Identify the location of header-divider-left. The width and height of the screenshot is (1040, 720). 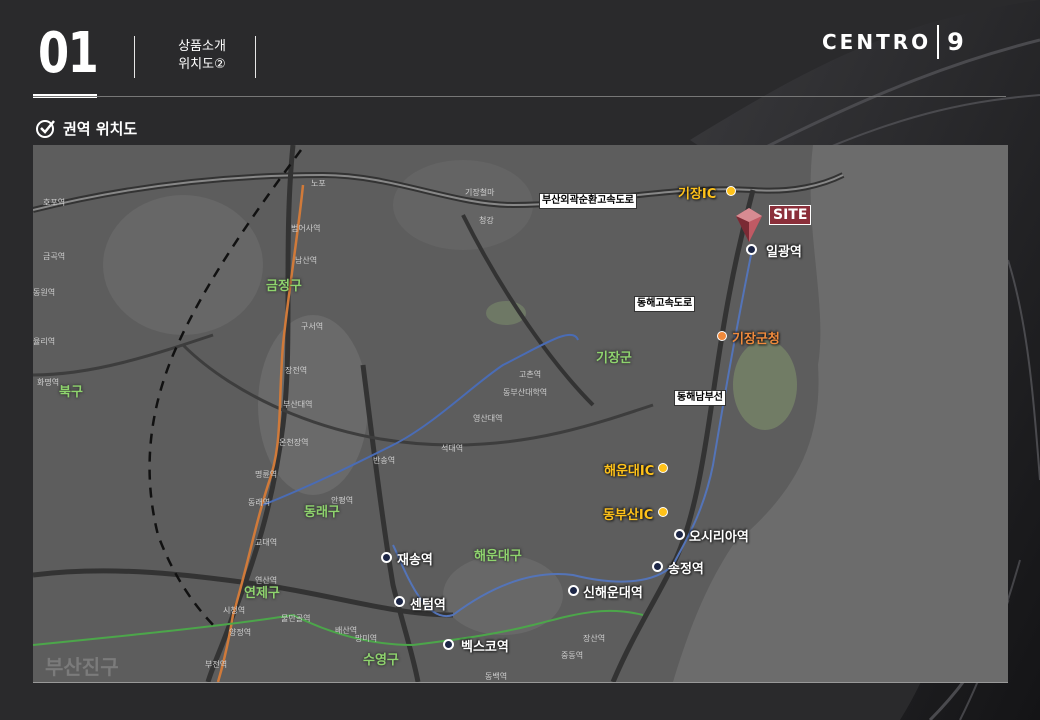
(134, 57).